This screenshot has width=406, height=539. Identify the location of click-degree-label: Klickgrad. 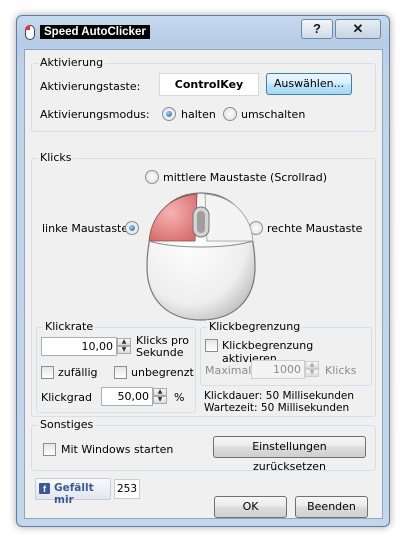
(66, 397).